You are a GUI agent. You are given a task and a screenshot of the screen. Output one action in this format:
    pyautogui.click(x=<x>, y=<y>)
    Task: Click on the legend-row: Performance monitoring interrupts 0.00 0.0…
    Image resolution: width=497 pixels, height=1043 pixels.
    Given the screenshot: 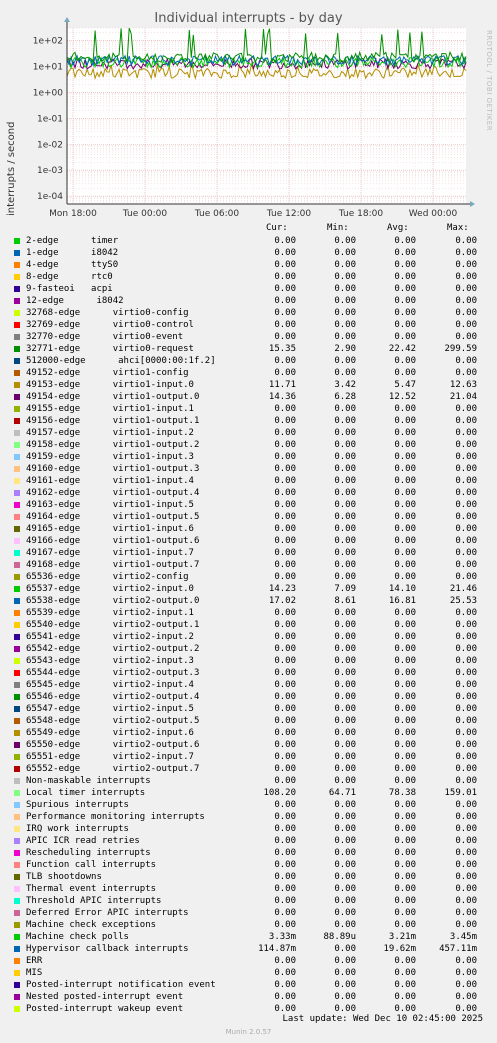 What is the action you would take?
    pyautogui.click(x=248, y=817)
    